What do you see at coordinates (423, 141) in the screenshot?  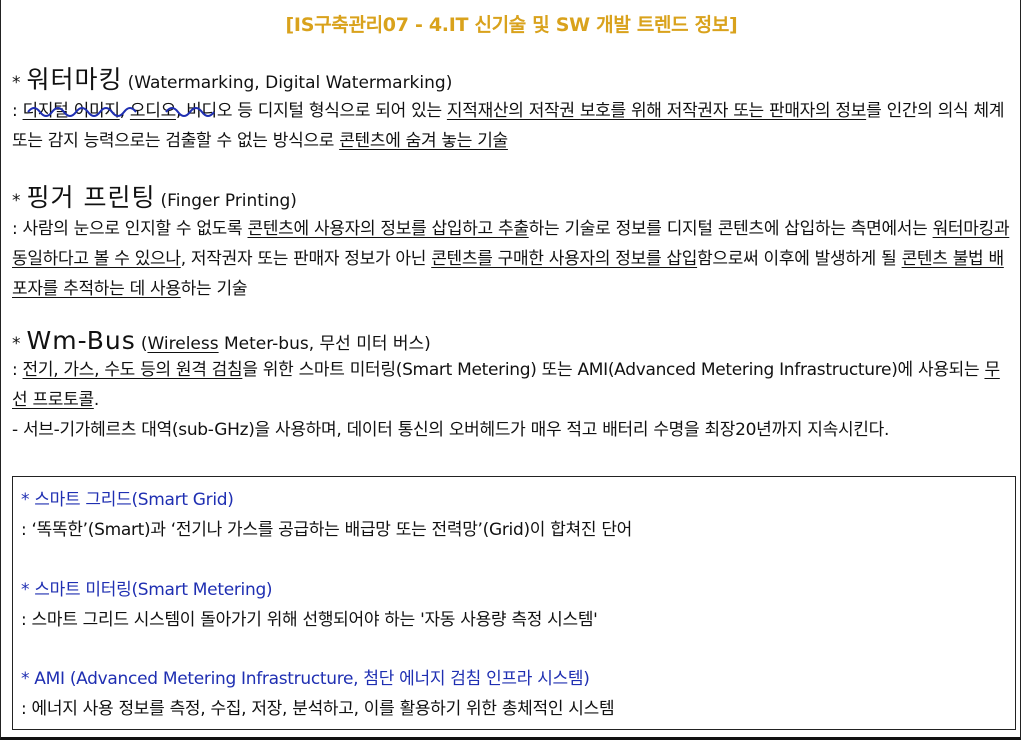 I see `underlined-text: 콘텐츠에 숨겨 놓는 기술` at bounding box center [423, 141].